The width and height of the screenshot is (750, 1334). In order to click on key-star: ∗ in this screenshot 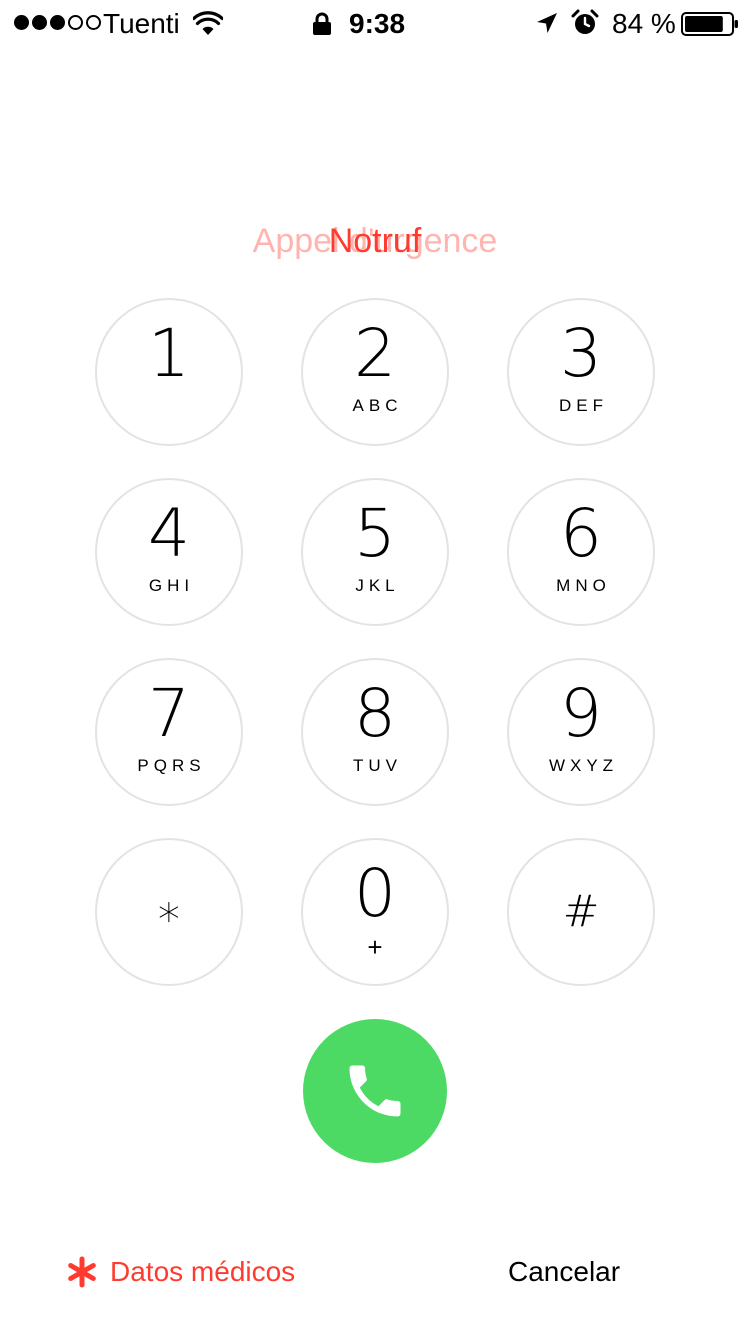, I will do `click(169, 912)`.